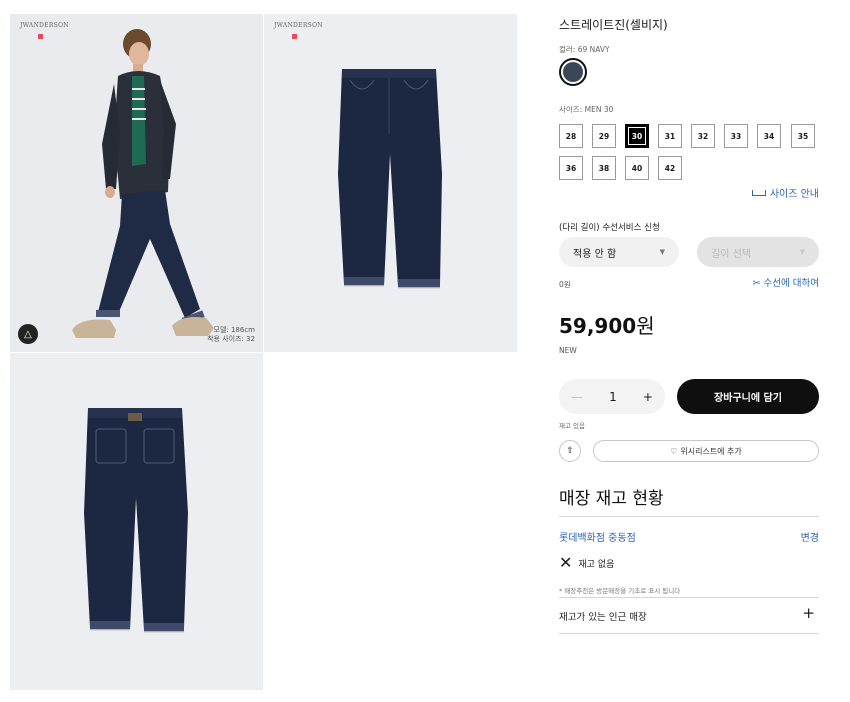  What do you see at coordinates (648, 397) in the screenshot?
I see `plus-button: +` at bounding box center [648, 397].